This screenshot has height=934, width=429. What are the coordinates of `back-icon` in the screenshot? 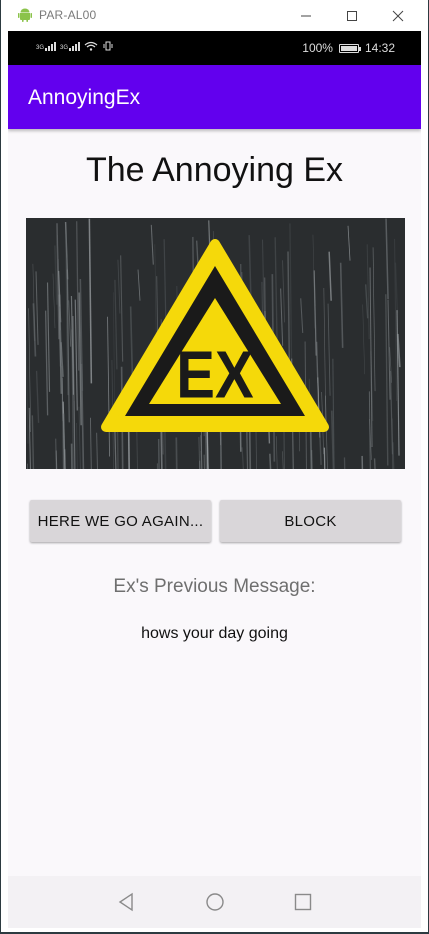 It's located at (127, 902).